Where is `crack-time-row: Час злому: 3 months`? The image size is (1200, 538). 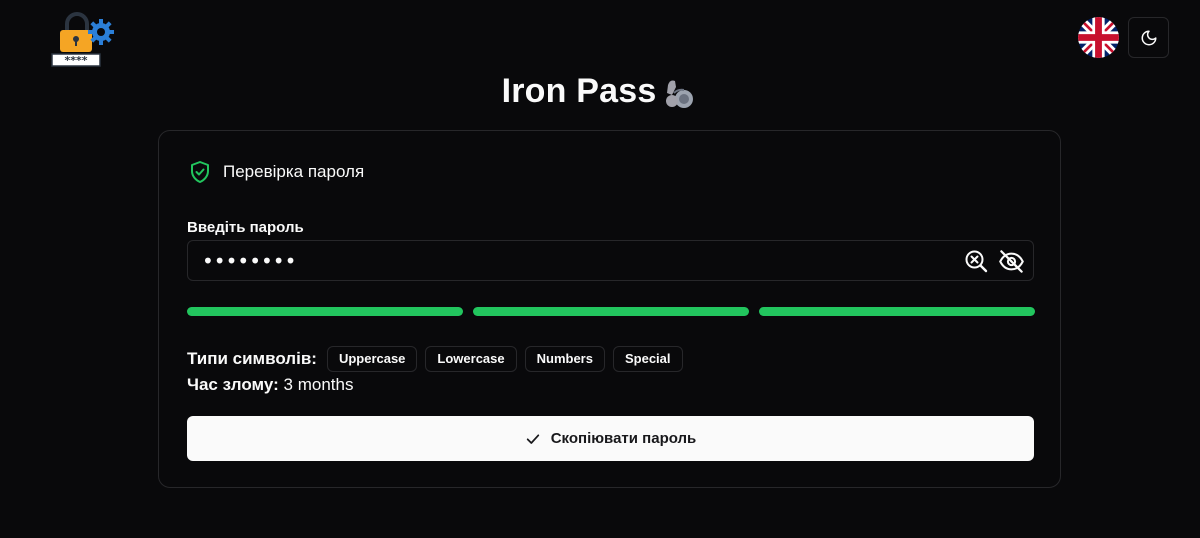 crack-time-row: Час злому: 3 months is located at coordinates (270, 385).